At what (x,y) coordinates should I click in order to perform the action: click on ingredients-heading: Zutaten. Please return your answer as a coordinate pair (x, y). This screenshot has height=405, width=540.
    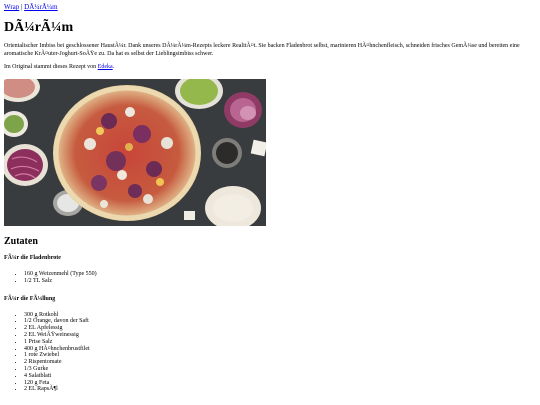
    Looking at the image, I should click on (21, 241).